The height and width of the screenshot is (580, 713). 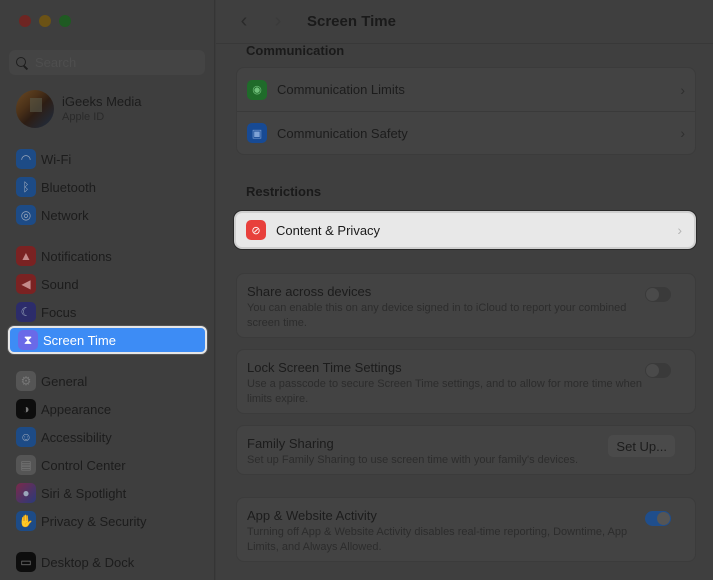 What do you see at coordinates (464, 22) in the screenshot?
I see `toolbar: ‹ › Screen Time` at bounding box center [464, 22].